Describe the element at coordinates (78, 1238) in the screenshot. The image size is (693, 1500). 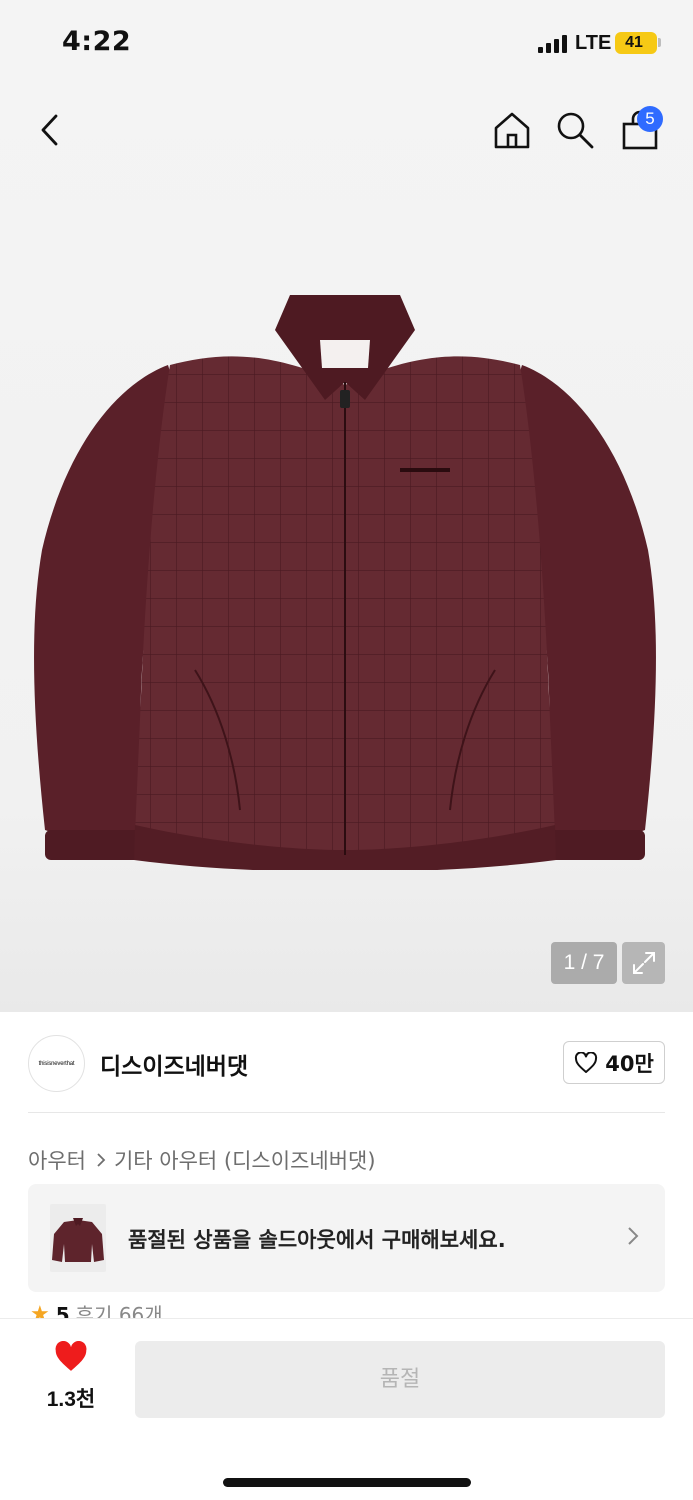
I see `banner-thumbnail` at that location.